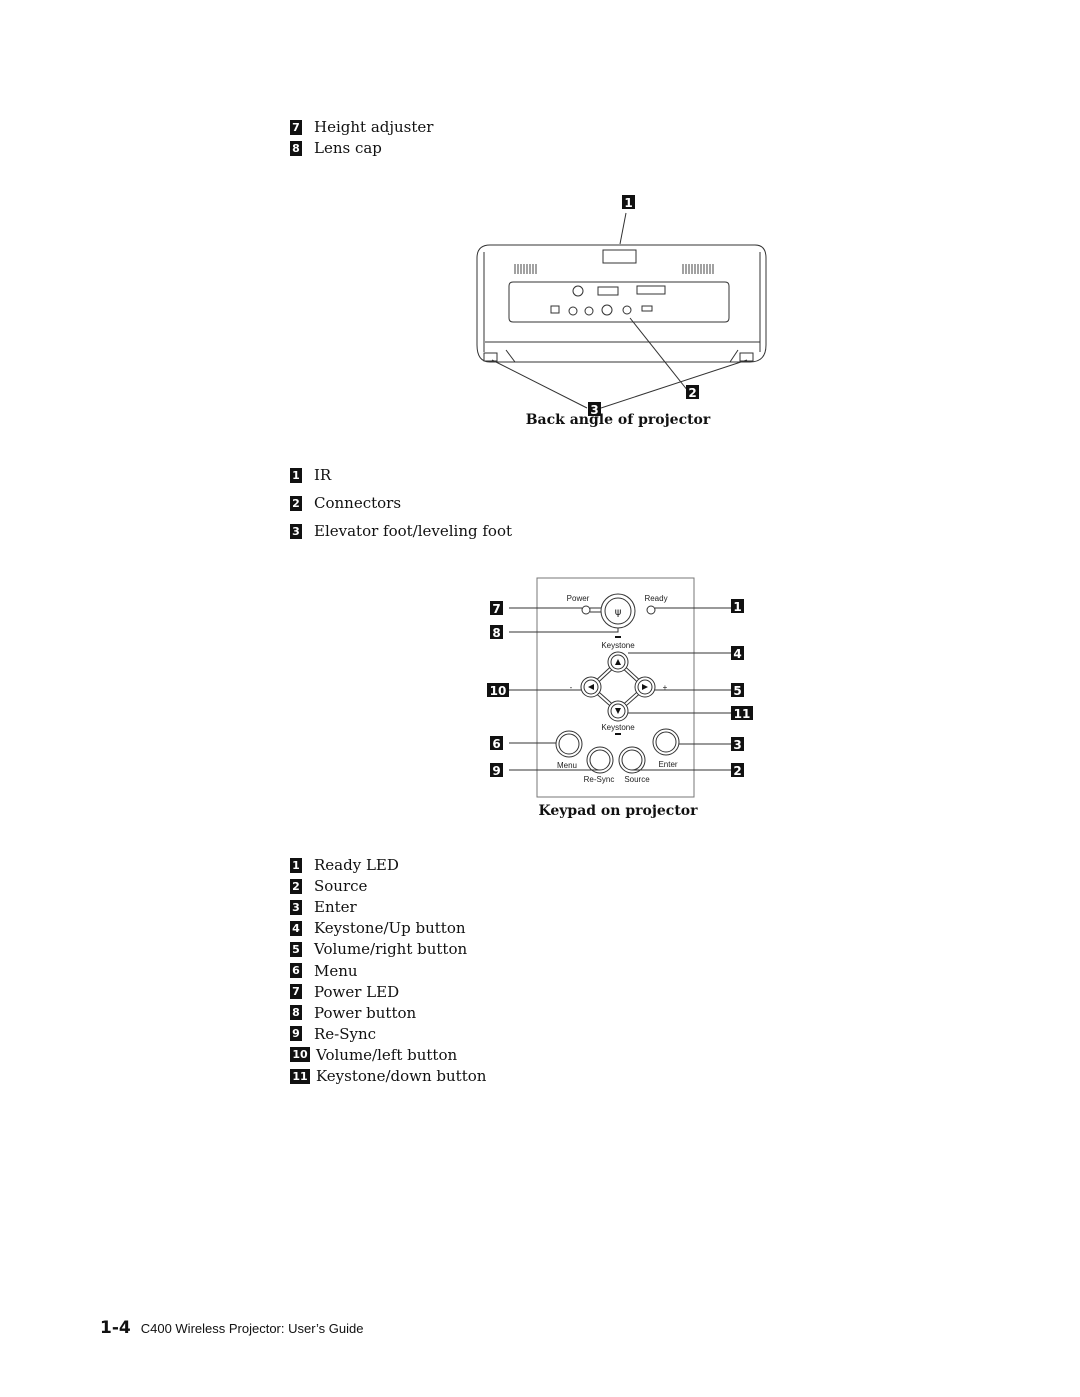  What do you see at coordinates (618, 811) in the screenshot?
I see `figure-caption: Keypad on projector` at bounding box center [618, 811].